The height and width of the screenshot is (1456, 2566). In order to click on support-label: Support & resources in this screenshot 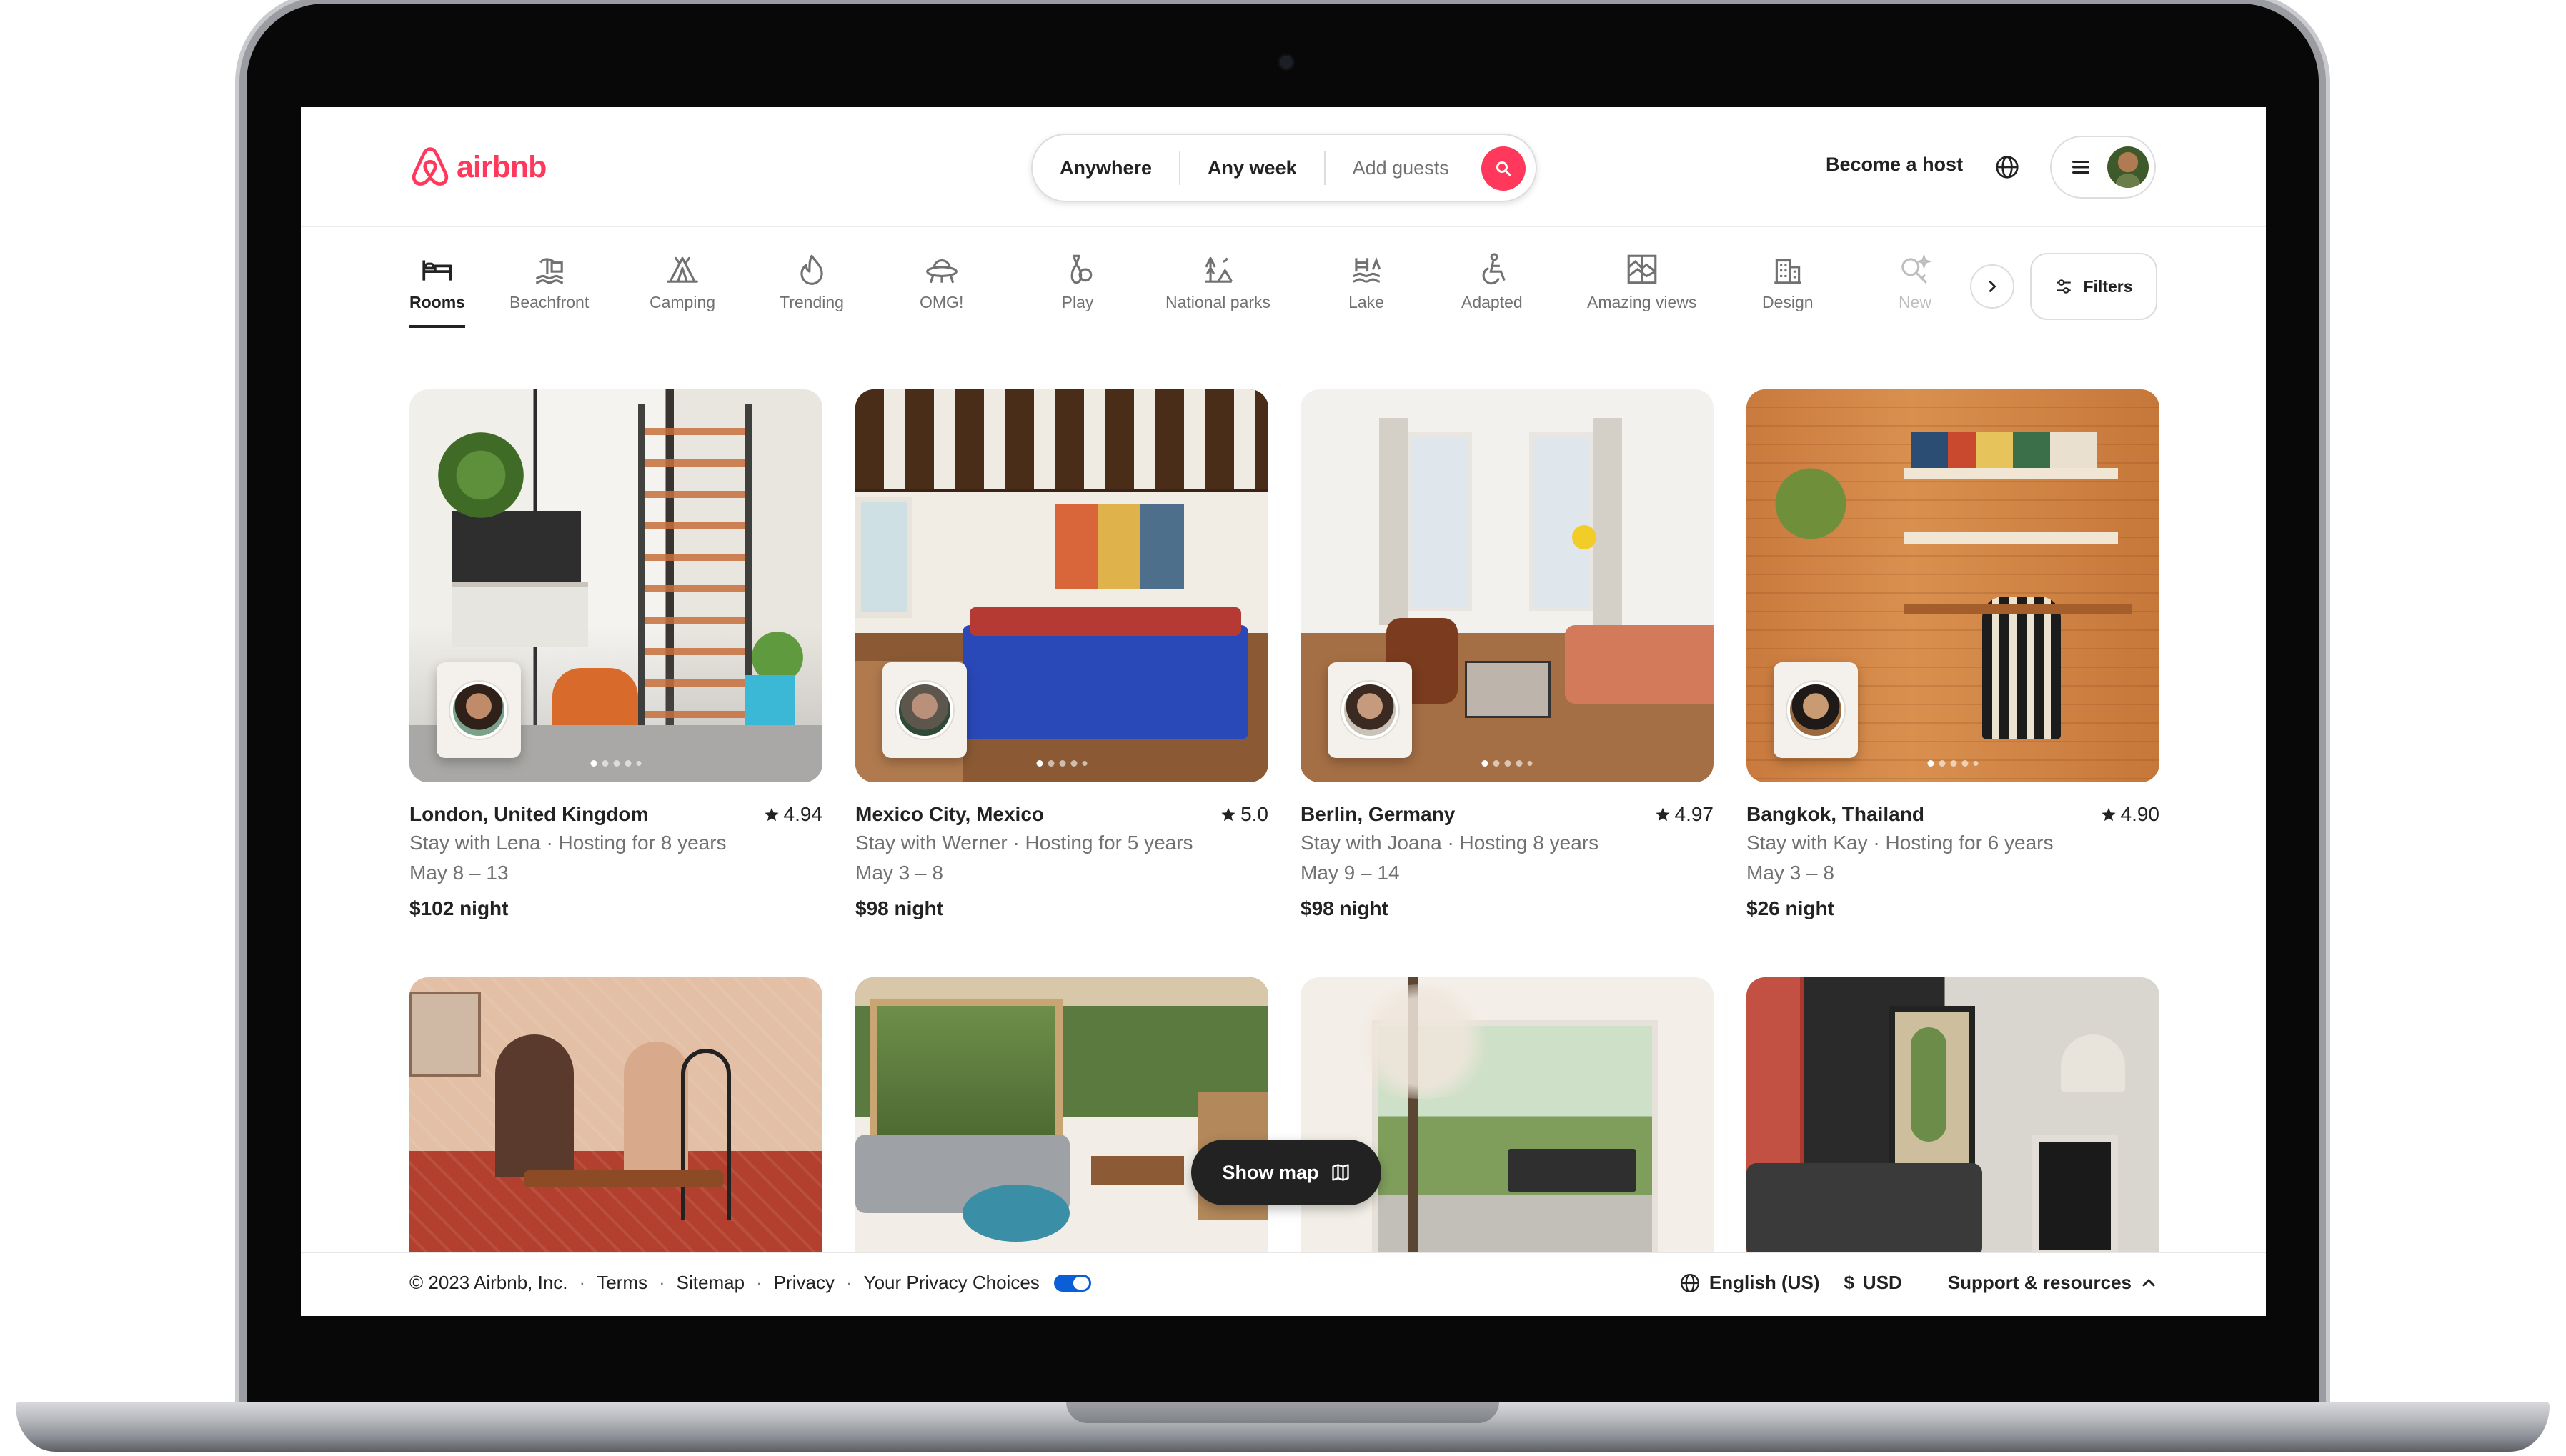, I will do `click(2039, 1282)`.